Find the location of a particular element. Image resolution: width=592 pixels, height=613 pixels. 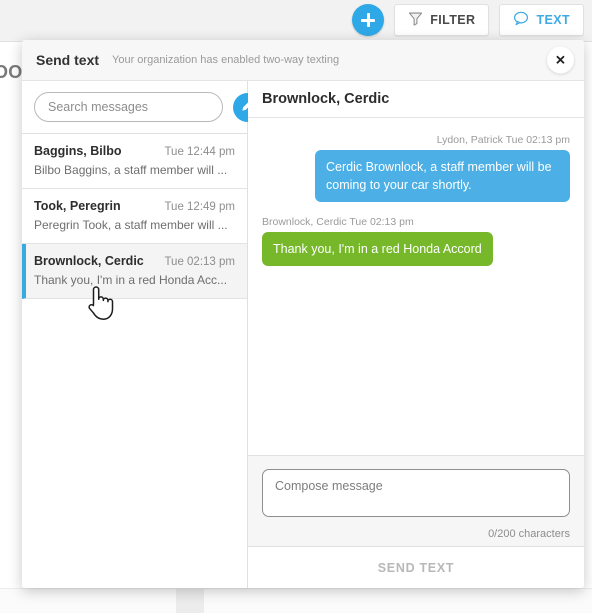

filter-icon is located at coordinates (415, 20).